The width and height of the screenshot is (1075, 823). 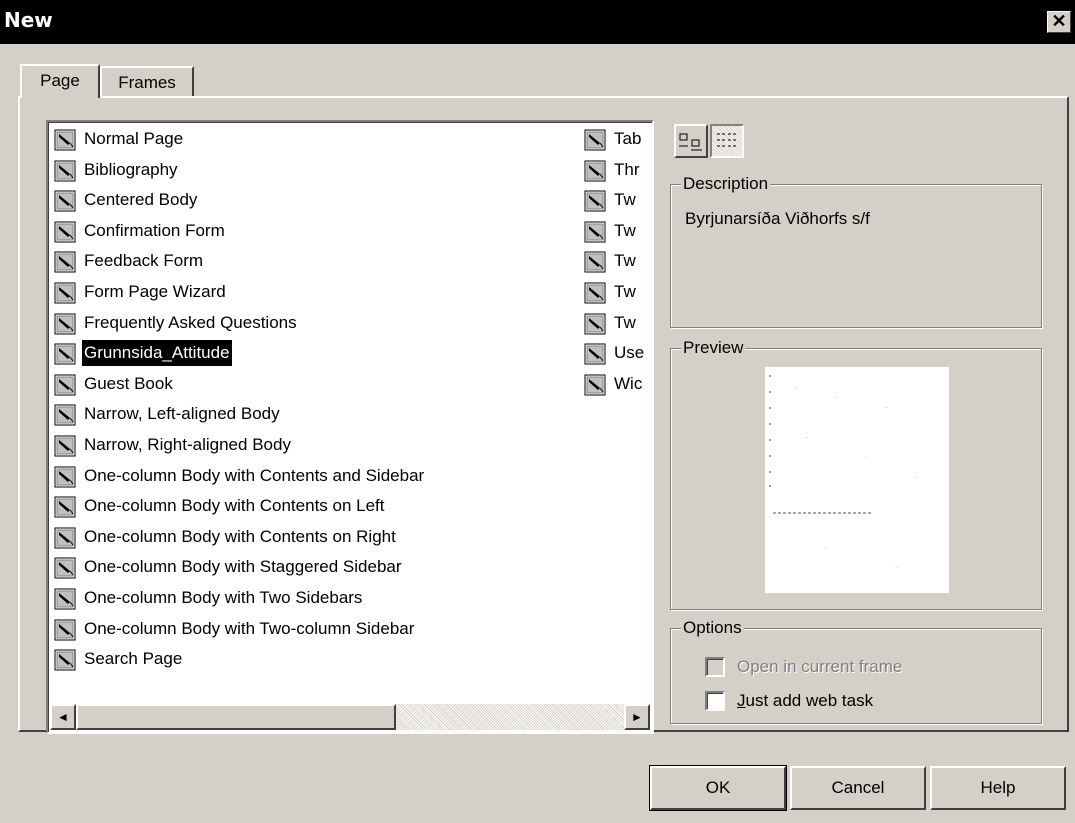 I want to click on scroll-left-icon: ◄, so click(x=63, y=717).